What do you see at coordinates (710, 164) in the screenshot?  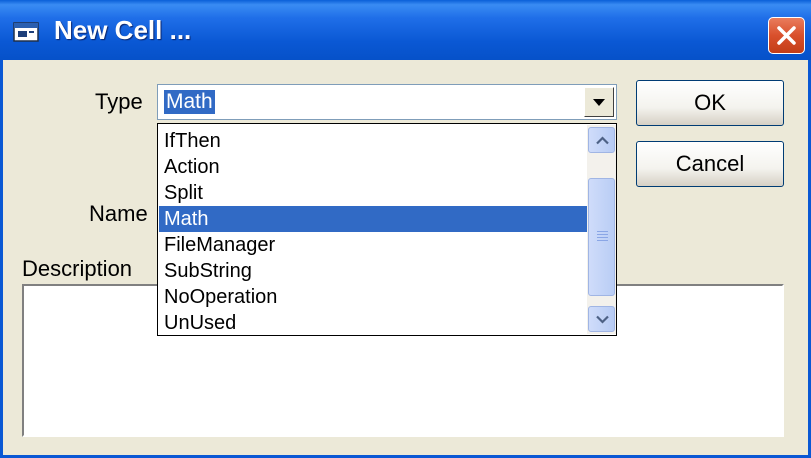 I see `cancel-button: Cancel` at bounding box center [710, 164].